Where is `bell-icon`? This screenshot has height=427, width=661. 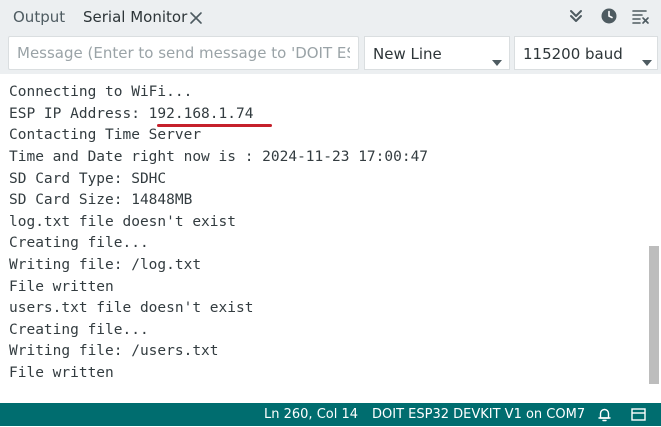 bell-icon is located at coordinates (604, 414).